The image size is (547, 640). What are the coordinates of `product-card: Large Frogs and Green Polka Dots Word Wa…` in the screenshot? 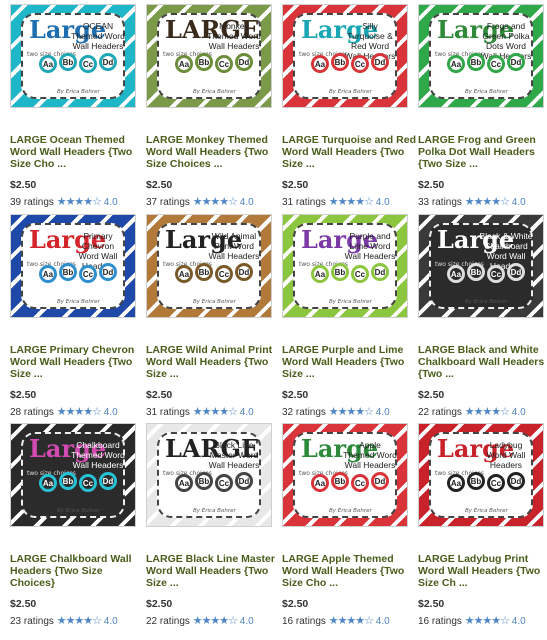 It's located at (481, 106).